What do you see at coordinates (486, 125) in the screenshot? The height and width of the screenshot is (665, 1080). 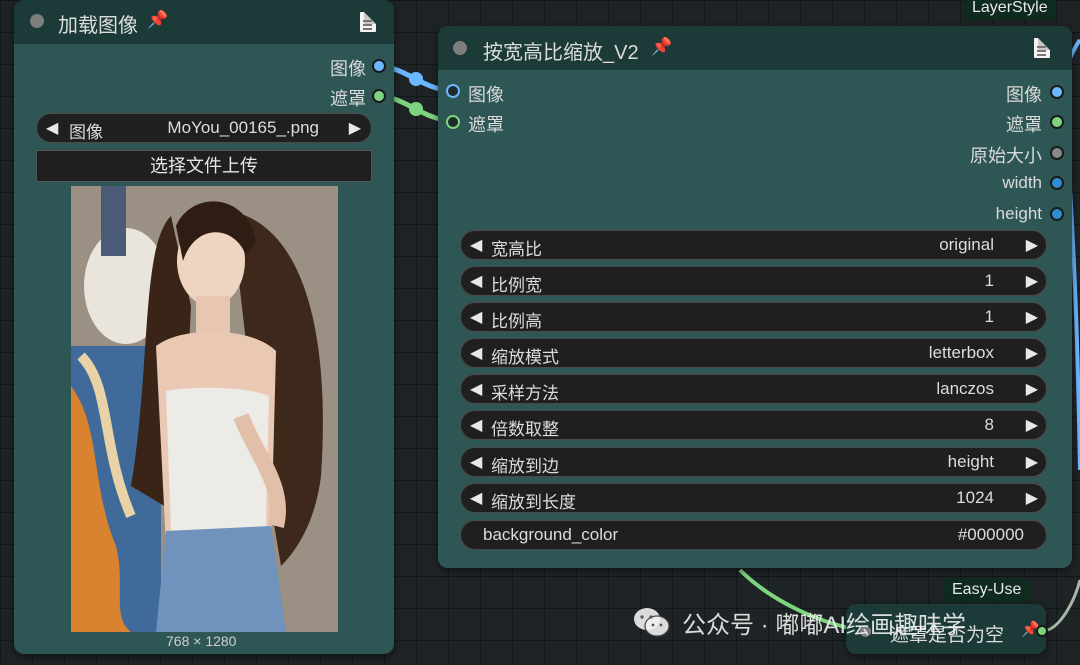 I see `input-label-mask: 遮罩` at bounding box center [486, 125].